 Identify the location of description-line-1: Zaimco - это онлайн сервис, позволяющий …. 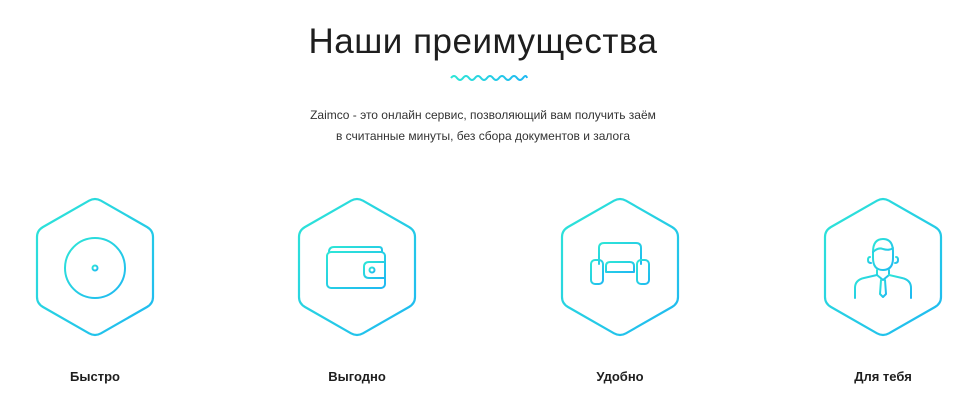
(483, 115).